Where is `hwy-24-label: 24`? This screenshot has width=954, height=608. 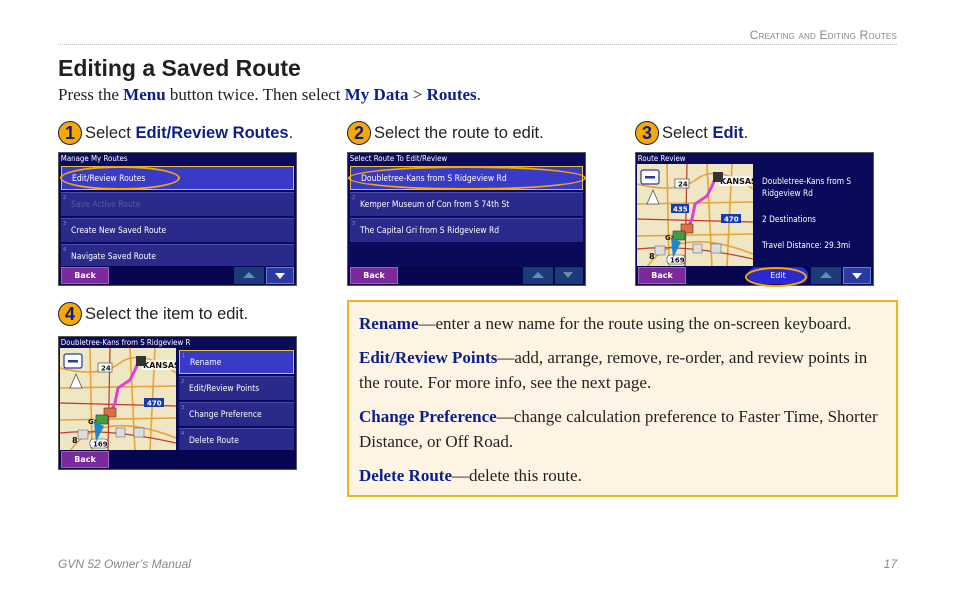 hwy-24-label: 24 is located at coordinates (683, 185).